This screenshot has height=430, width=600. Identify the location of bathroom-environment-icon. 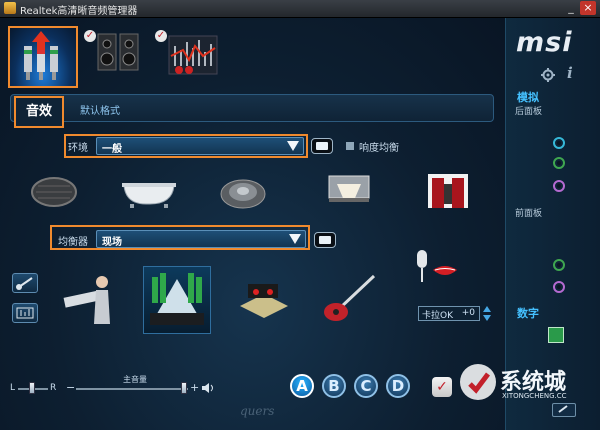
(149, 192).